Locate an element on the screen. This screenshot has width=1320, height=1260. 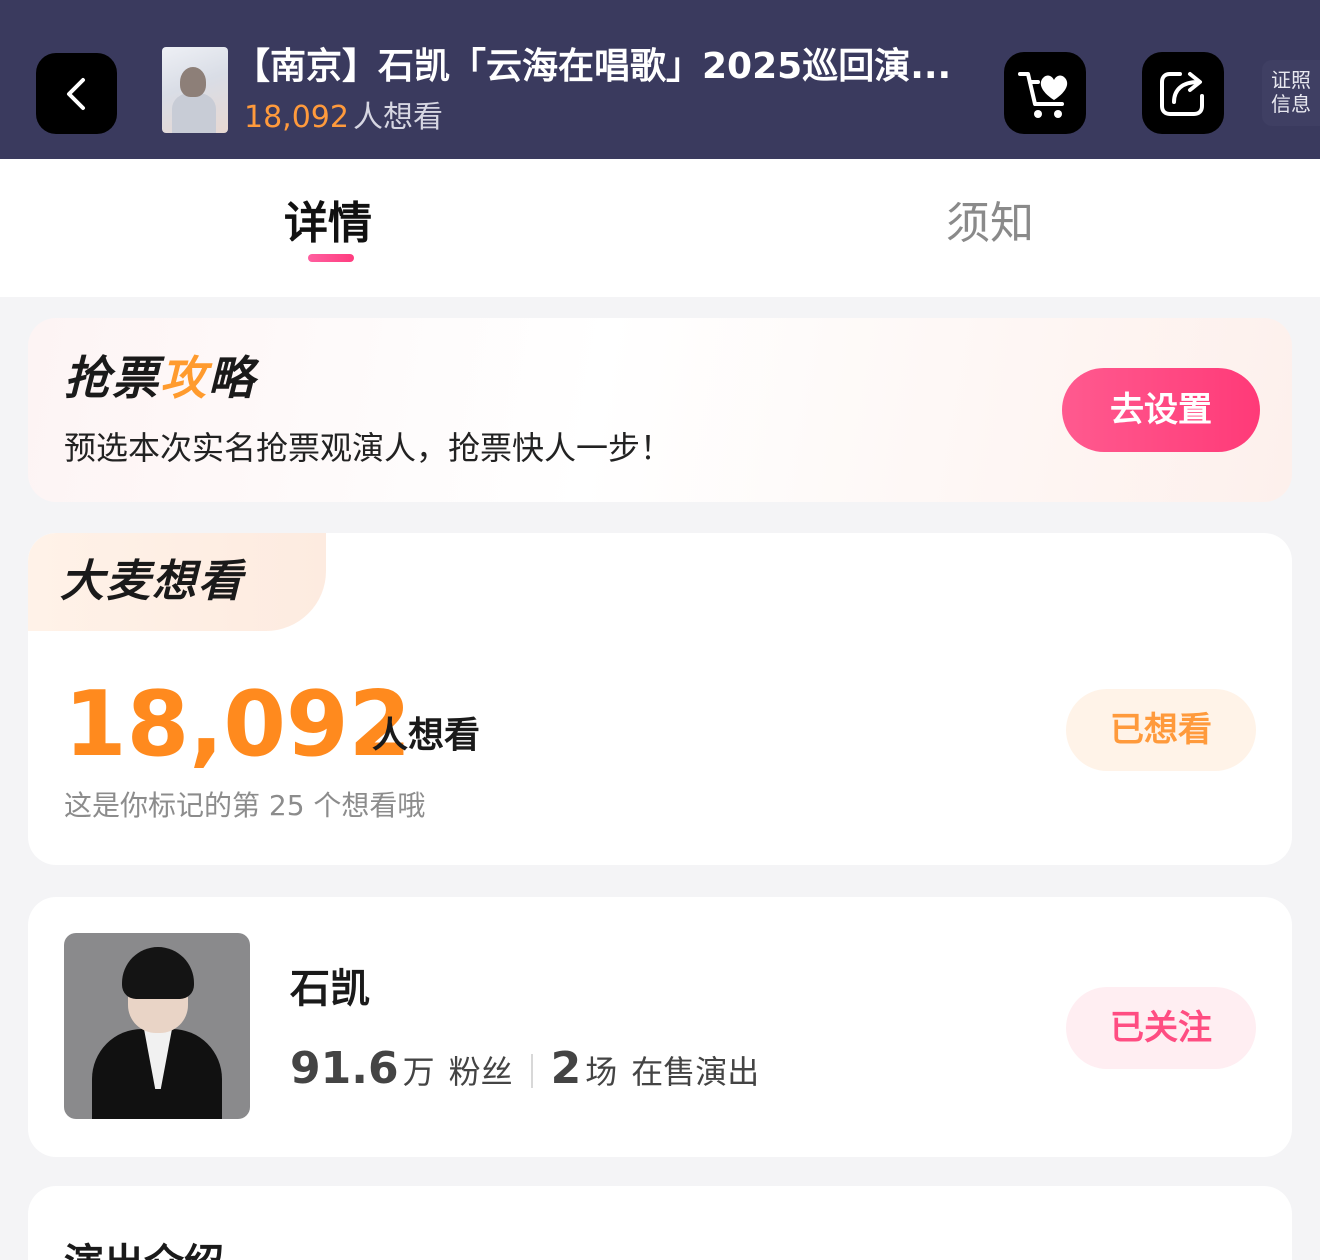
show-intro-card: 演出介绍 is located at coordinates (660, 1223).